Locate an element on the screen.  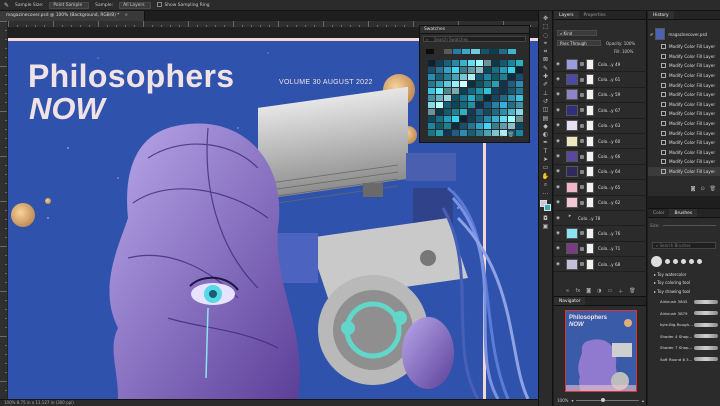
snapshot-icon: ◙ is located at coordinates (693, 190).